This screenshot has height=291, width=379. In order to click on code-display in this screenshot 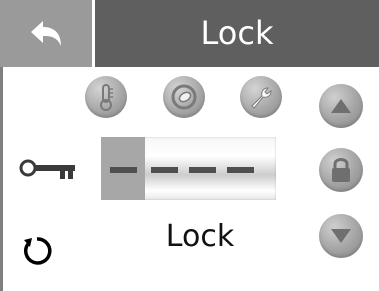, I will do `click(188, 168)`.